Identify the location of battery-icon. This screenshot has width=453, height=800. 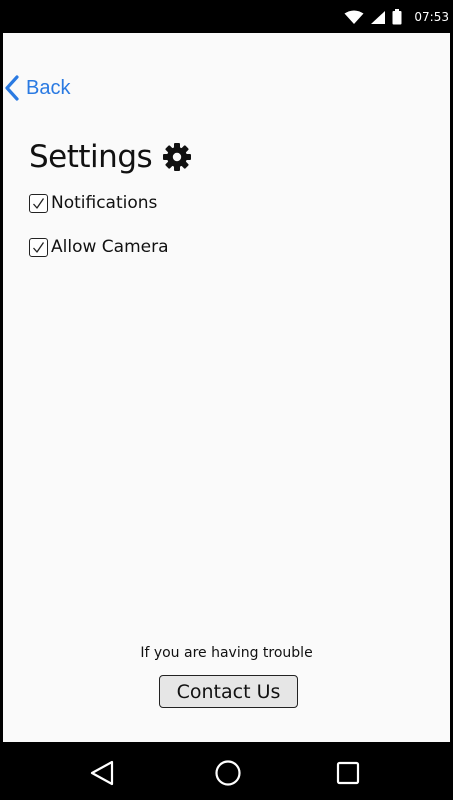
(397, 17).